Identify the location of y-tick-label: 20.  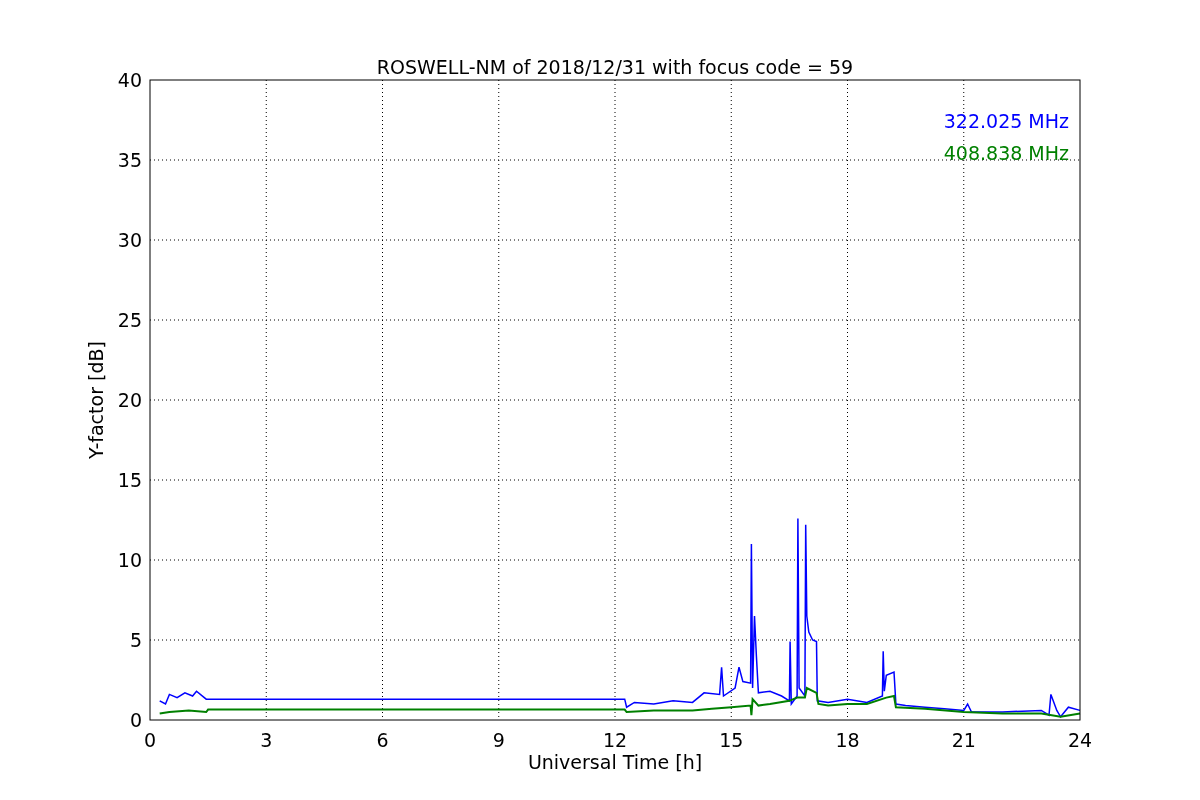
(129, 400).